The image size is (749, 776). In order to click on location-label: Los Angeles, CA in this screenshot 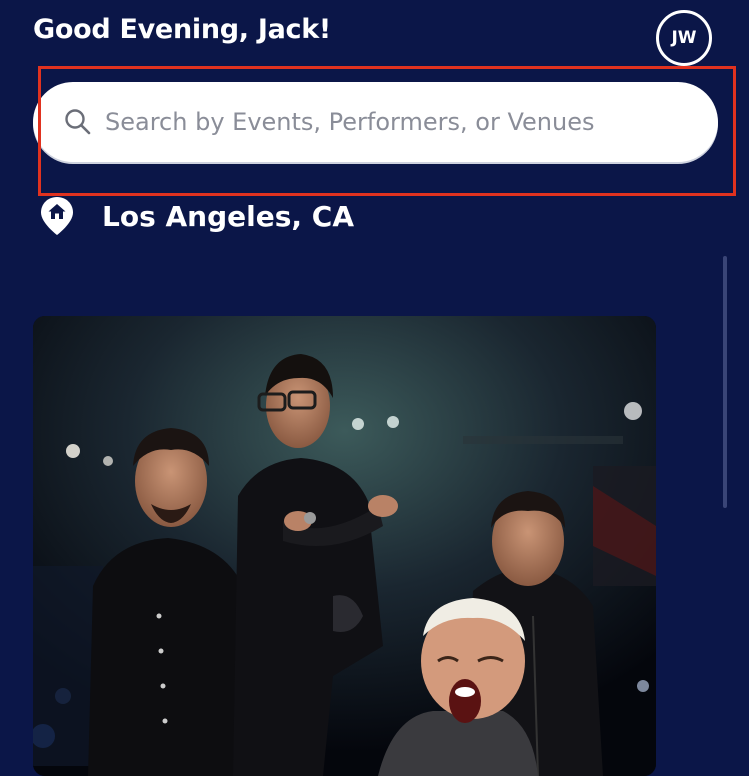, I will do `click(228, 216)`.